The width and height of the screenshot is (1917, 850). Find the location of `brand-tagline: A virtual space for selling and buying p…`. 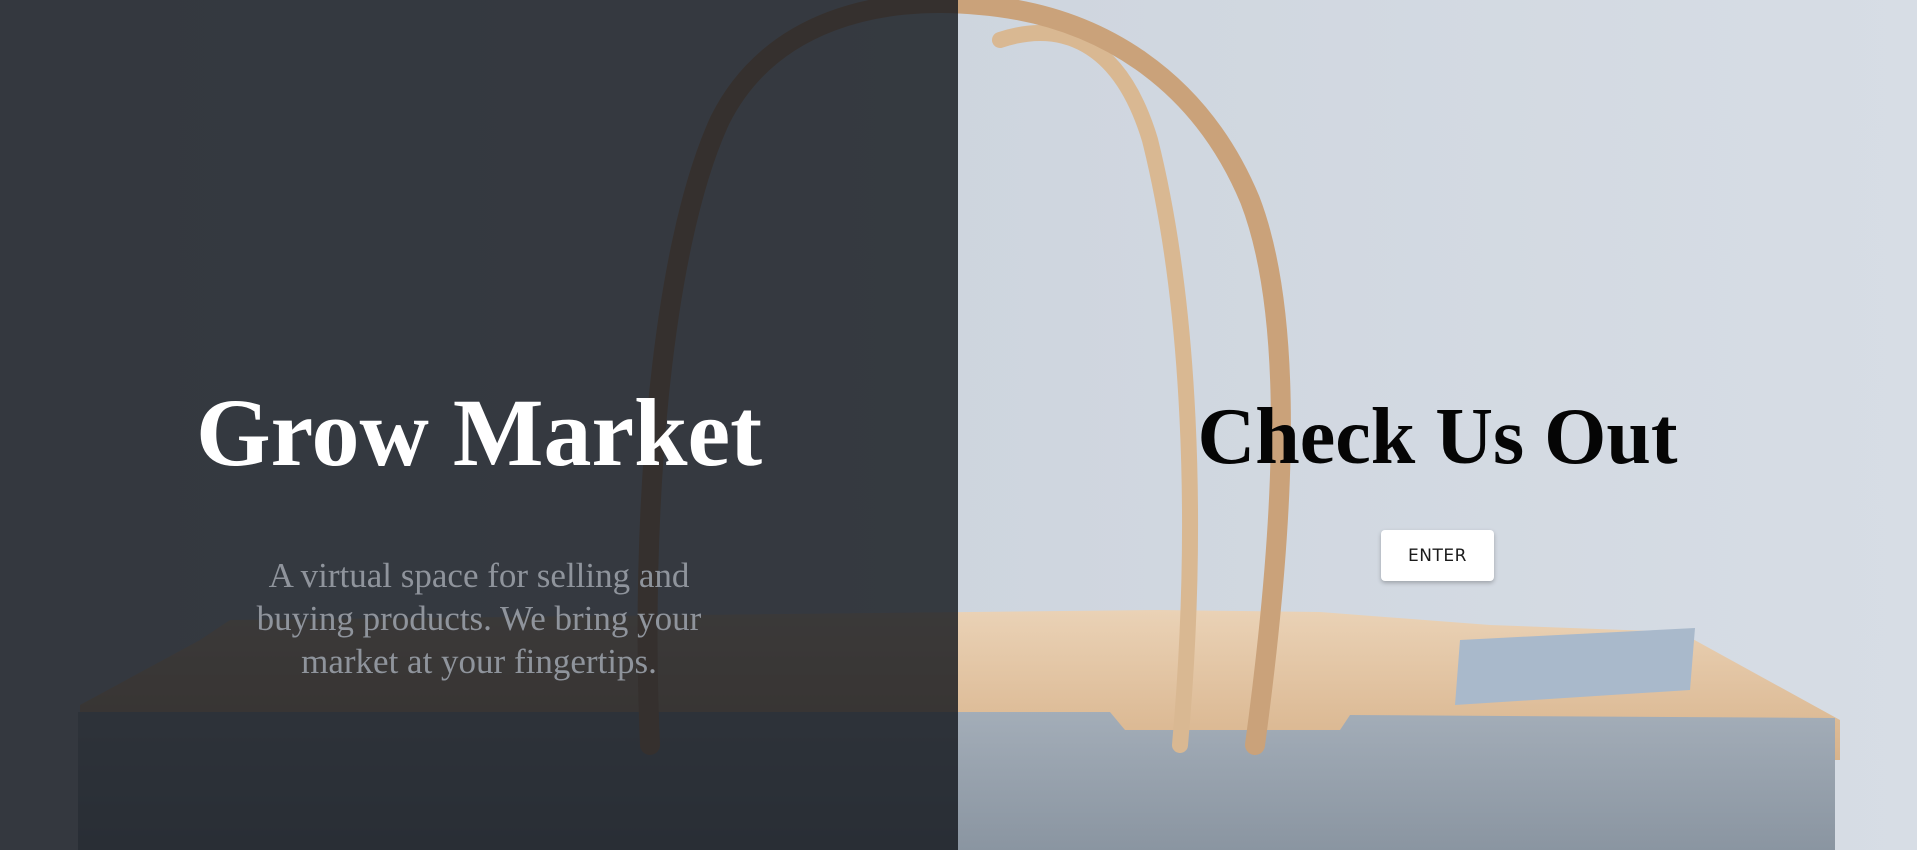

brand-tagline: A virtual space for selling and buying p… is located at coordinates (479, 618).